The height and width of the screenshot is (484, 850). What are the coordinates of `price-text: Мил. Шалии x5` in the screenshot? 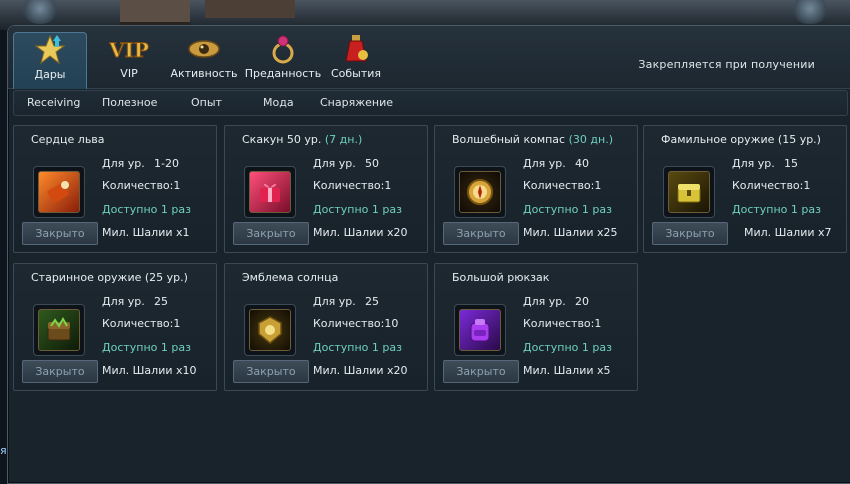 It's located at (567, 370).